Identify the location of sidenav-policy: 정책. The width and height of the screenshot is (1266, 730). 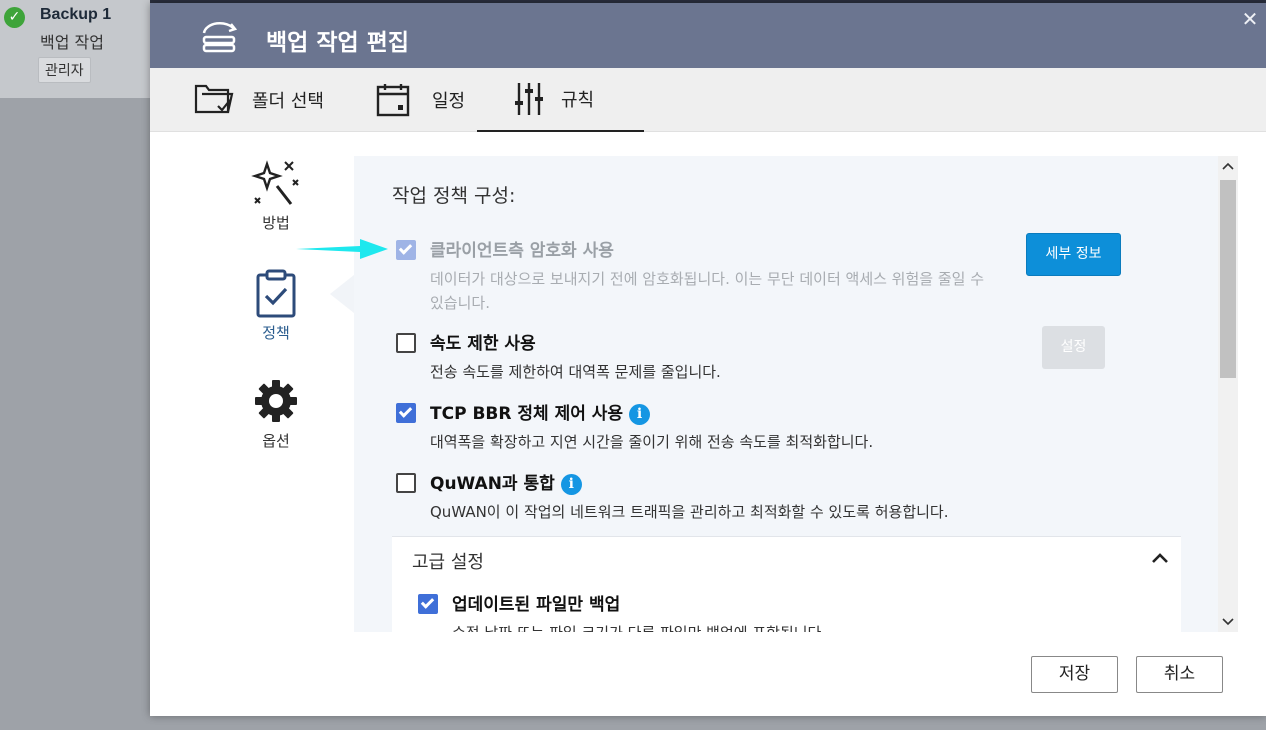
(276, 305).